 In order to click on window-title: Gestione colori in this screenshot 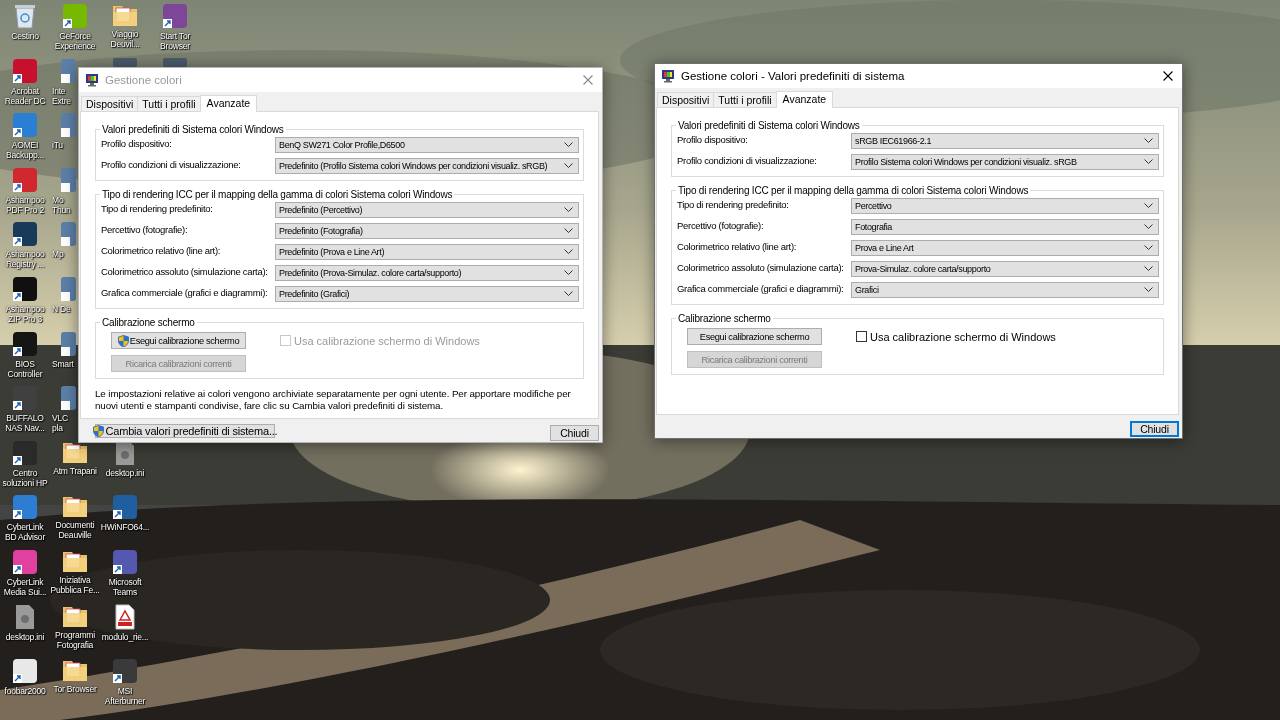, I will do `click(144, 80)`.